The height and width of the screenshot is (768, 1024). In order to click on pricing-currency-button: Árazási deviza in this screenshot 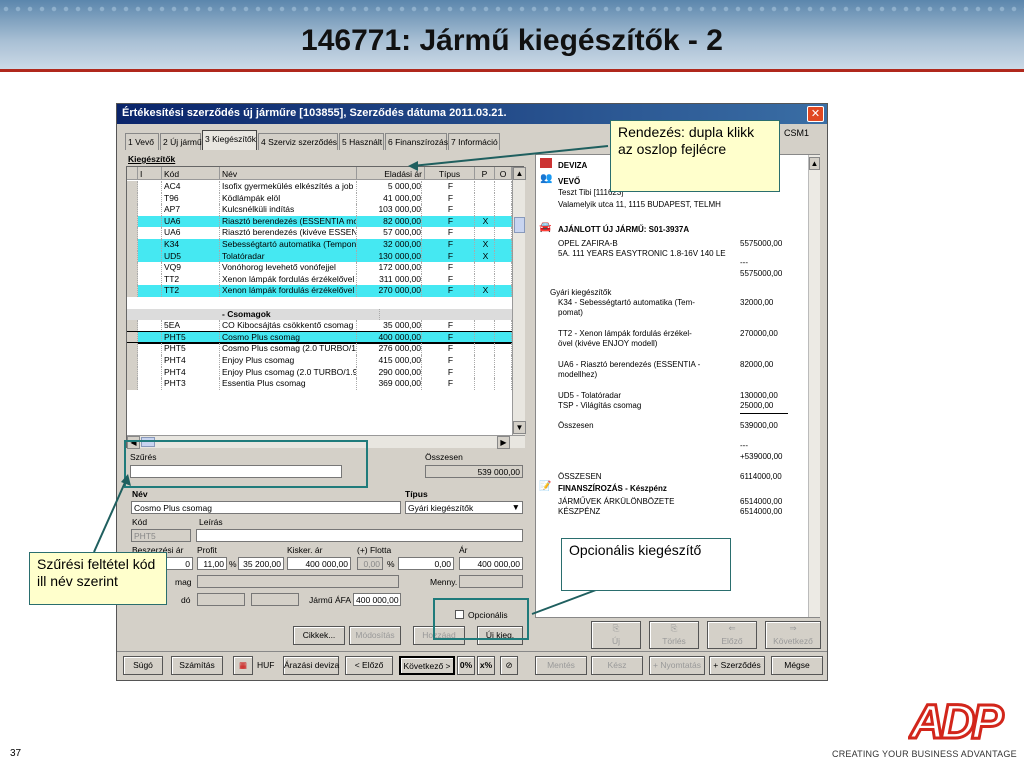, I will do `click(311, 665)`.